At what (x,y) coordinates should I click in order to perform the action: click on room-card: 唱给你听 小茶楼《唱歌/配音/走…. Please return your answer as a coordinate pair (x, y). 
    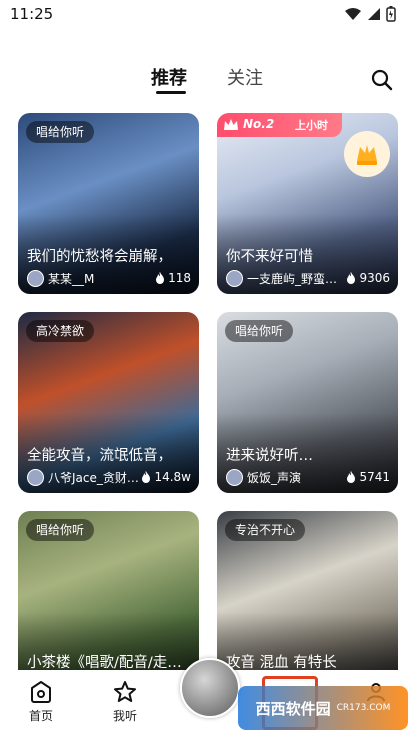
    Looking at the image, I should click on (108, 601).